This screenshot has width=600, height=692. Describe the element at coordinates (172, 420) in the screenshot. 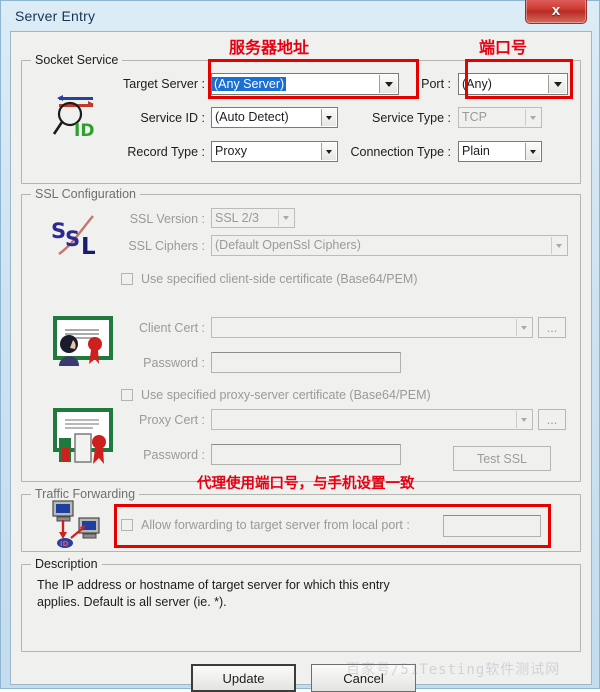

I see `proxy-cert-label: Proxy Cert :` at that location.